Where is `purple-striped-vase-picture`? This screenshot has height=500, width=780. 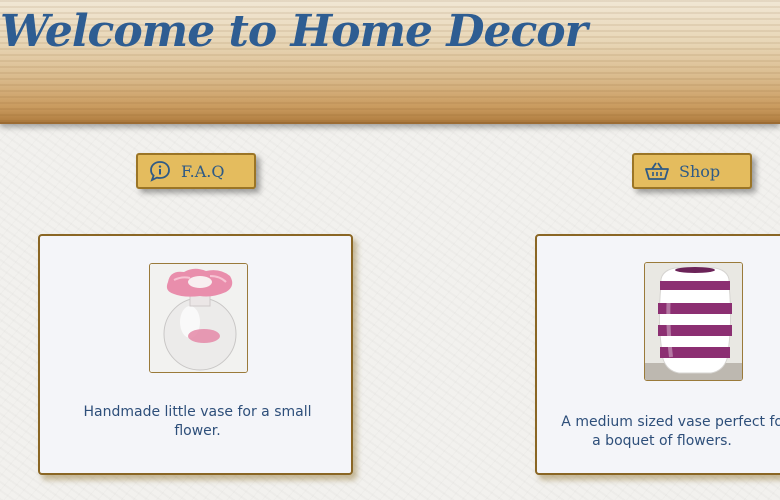
purple-striped-vase-picture is located at coordinates (693, 321).